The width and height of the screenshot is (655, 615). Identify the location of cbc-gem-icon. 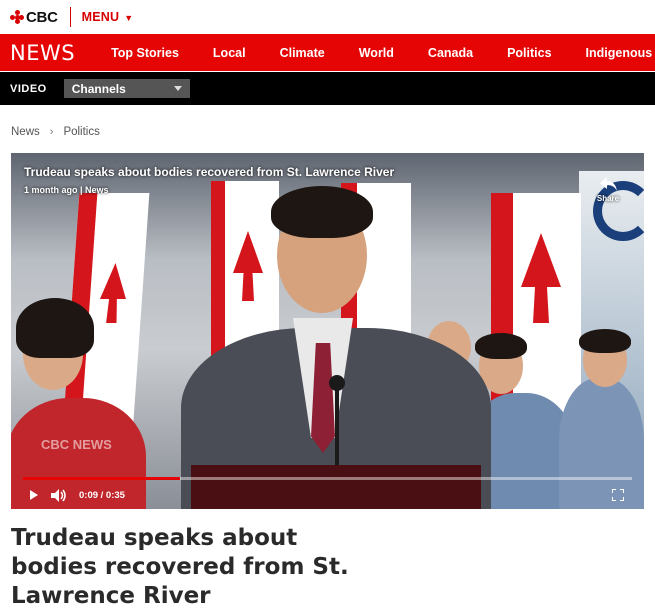
(17, 17).